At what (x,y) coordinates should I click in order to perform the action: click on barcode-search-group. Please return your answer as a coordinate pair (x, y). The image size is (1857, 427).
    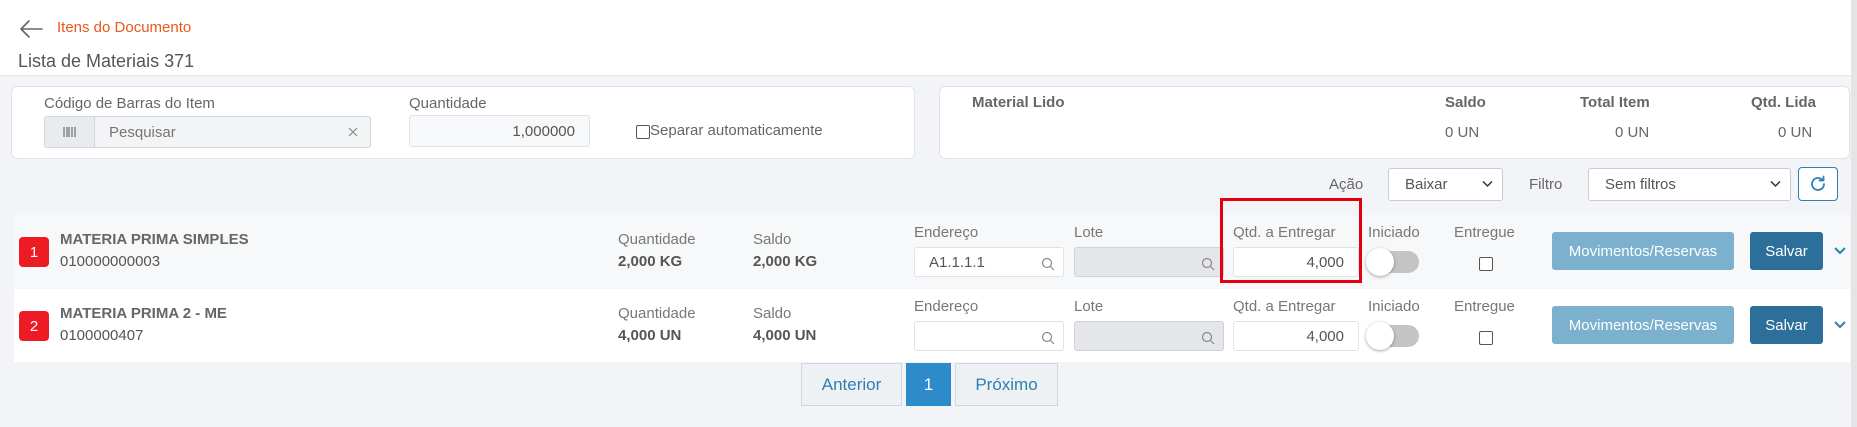
    Looking at the image, I should click on (207, 132).